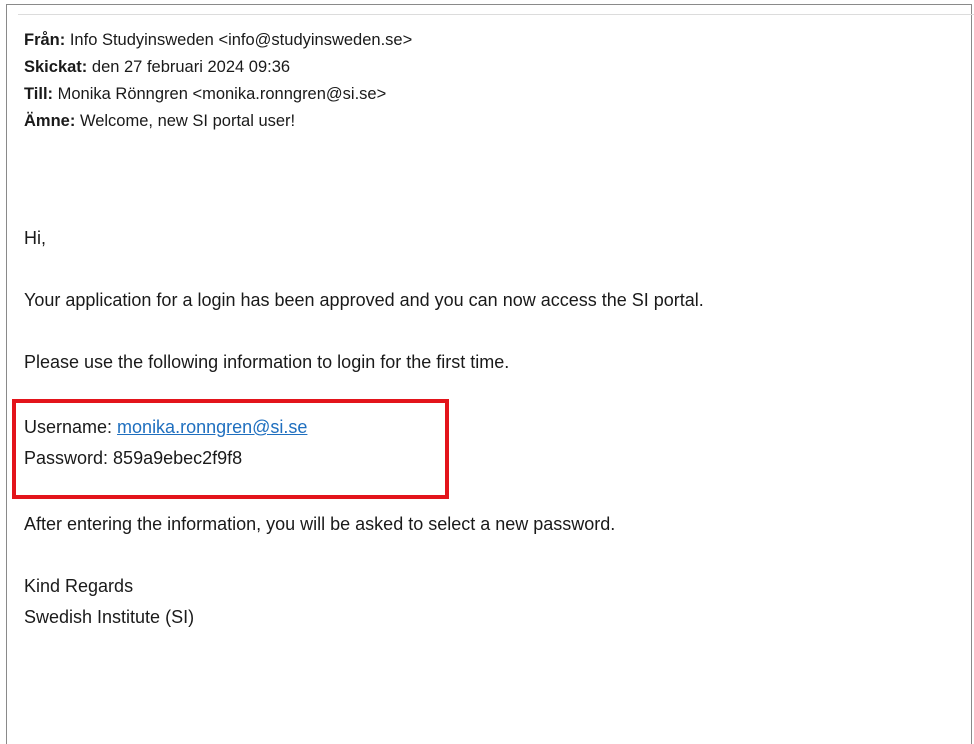 The width and height of the screenshot is (974, 744). Describe the element at coordinates (39, 94) in the screenshot. I see `header-to-label: Till:` at that location.